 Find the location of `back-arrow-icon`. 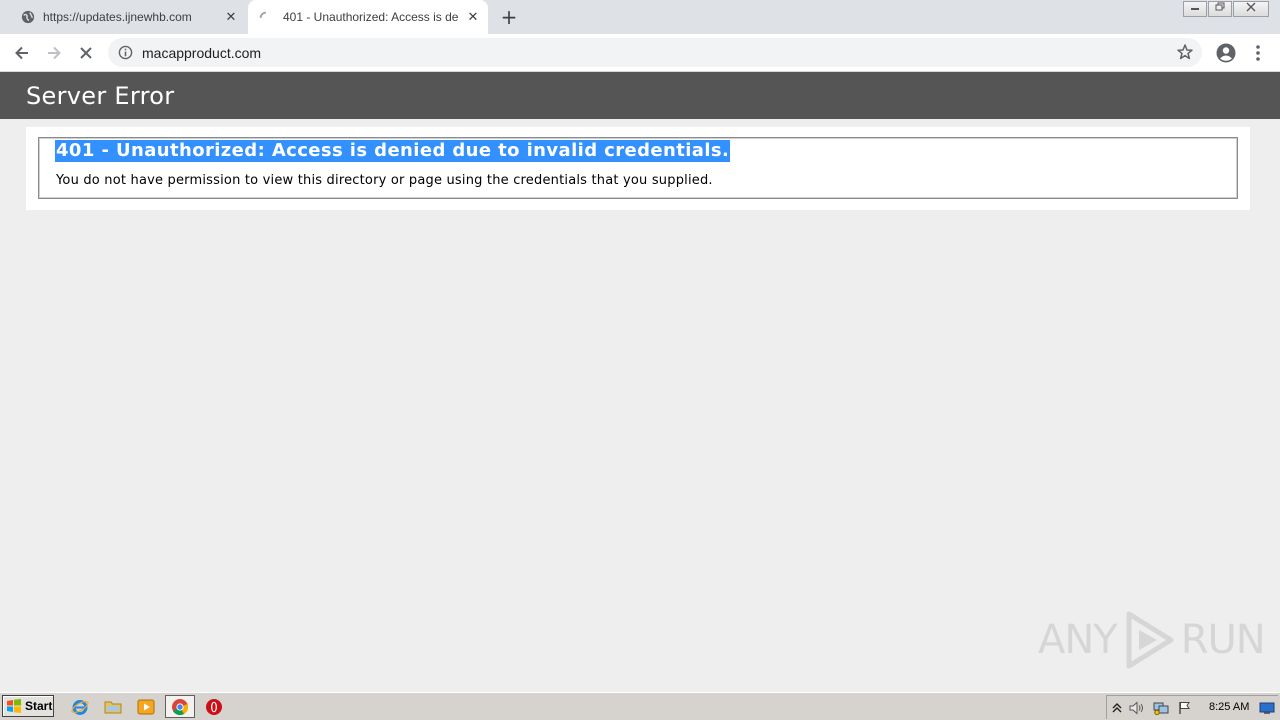

back-arrow-icon is located at coordinates (21, 53).